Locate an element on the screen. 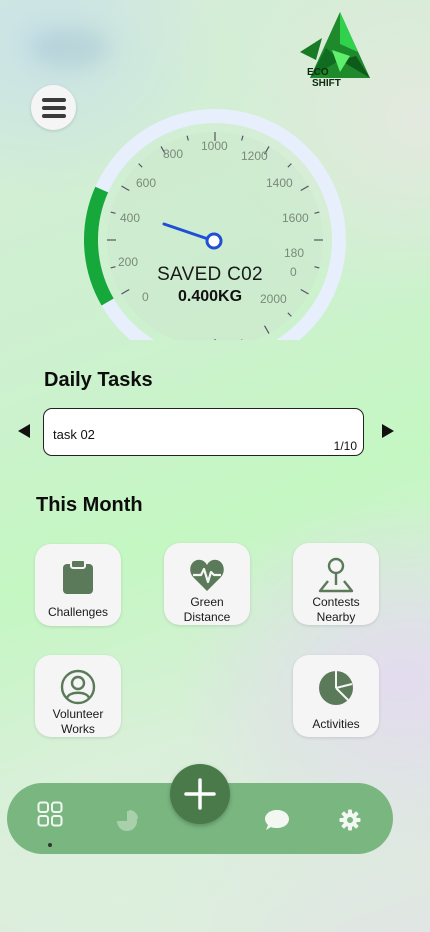 This screenshot has height=932, width=430. task-name: task 02 is located at coordinates (74, 434).